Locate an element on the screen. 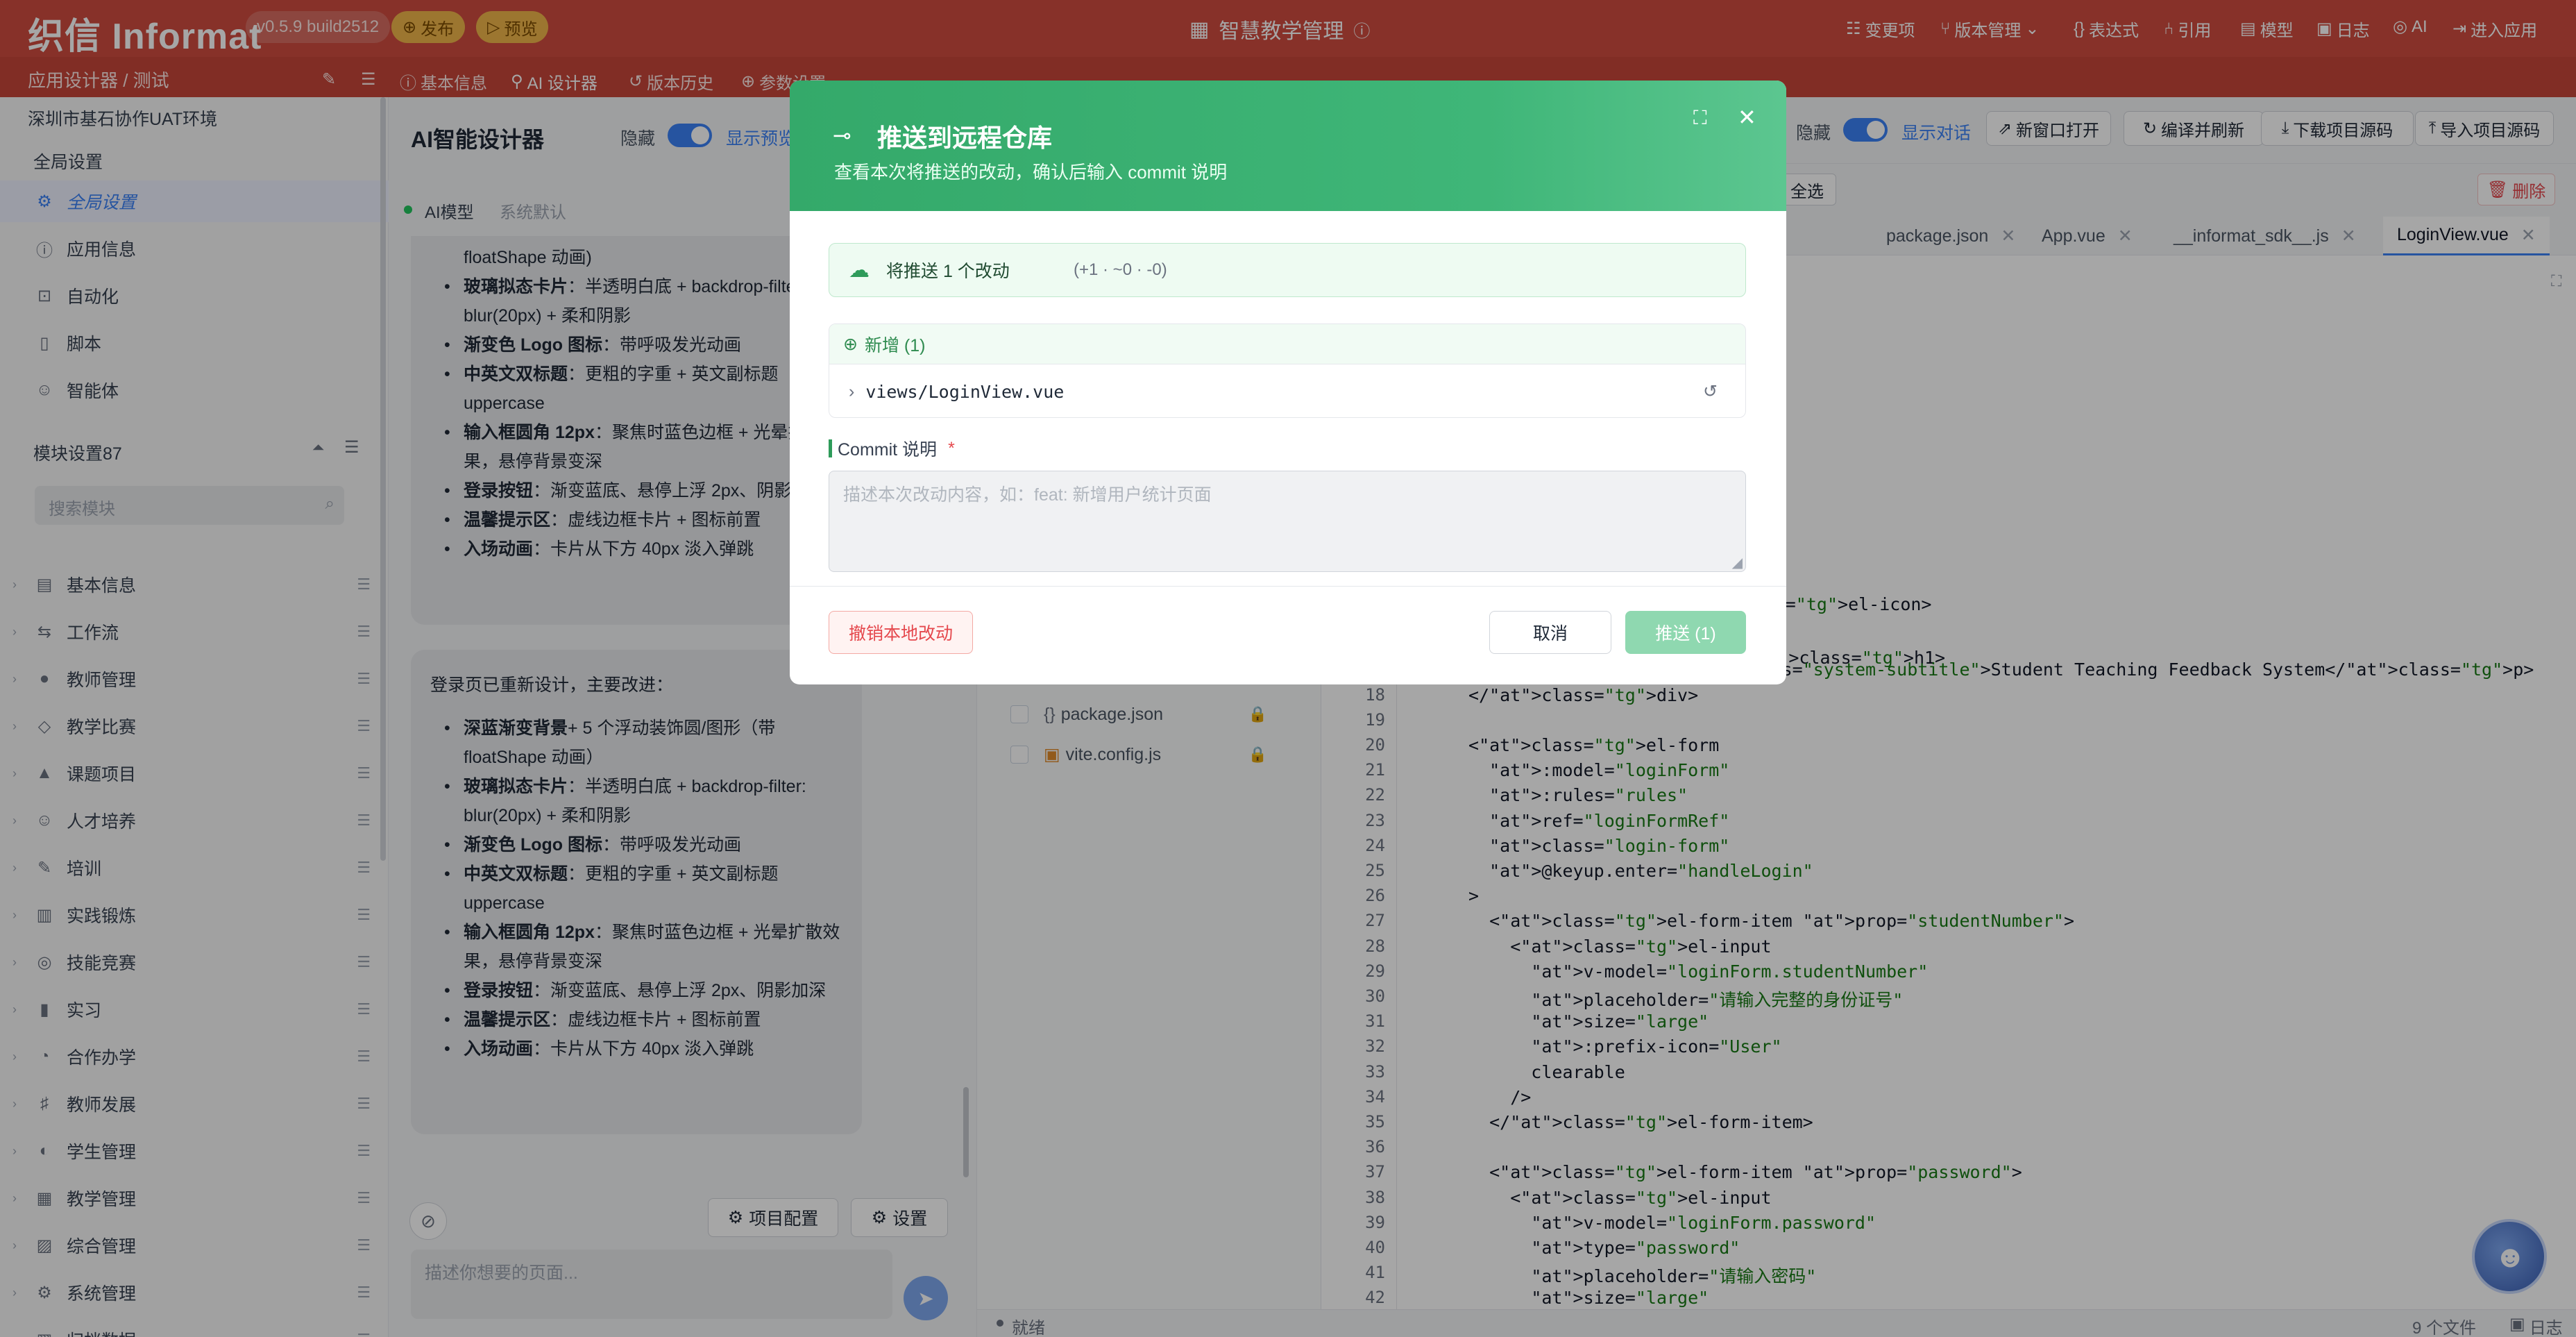 This screenshot has height=1337, width=2576. fullscreen-icon: ⛶ is located at coordinates (1700, 118).